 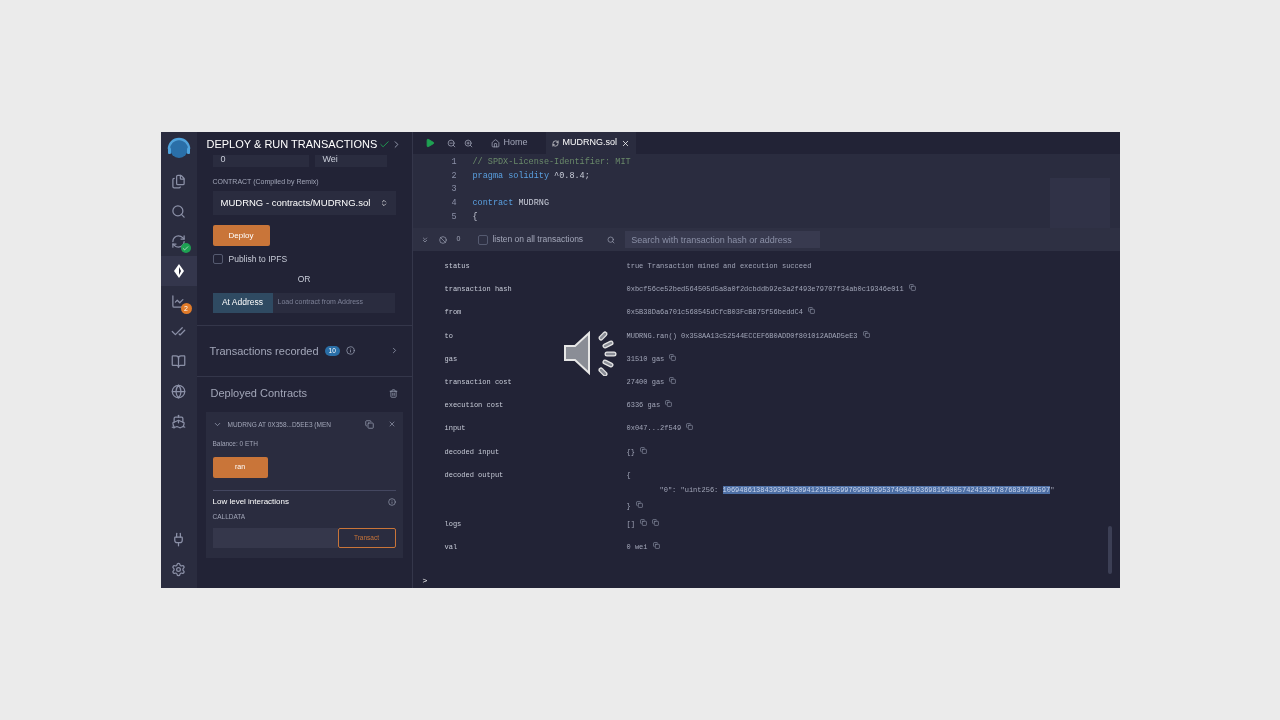 I want to click on up-down-icon, so click(x=383, y=203).